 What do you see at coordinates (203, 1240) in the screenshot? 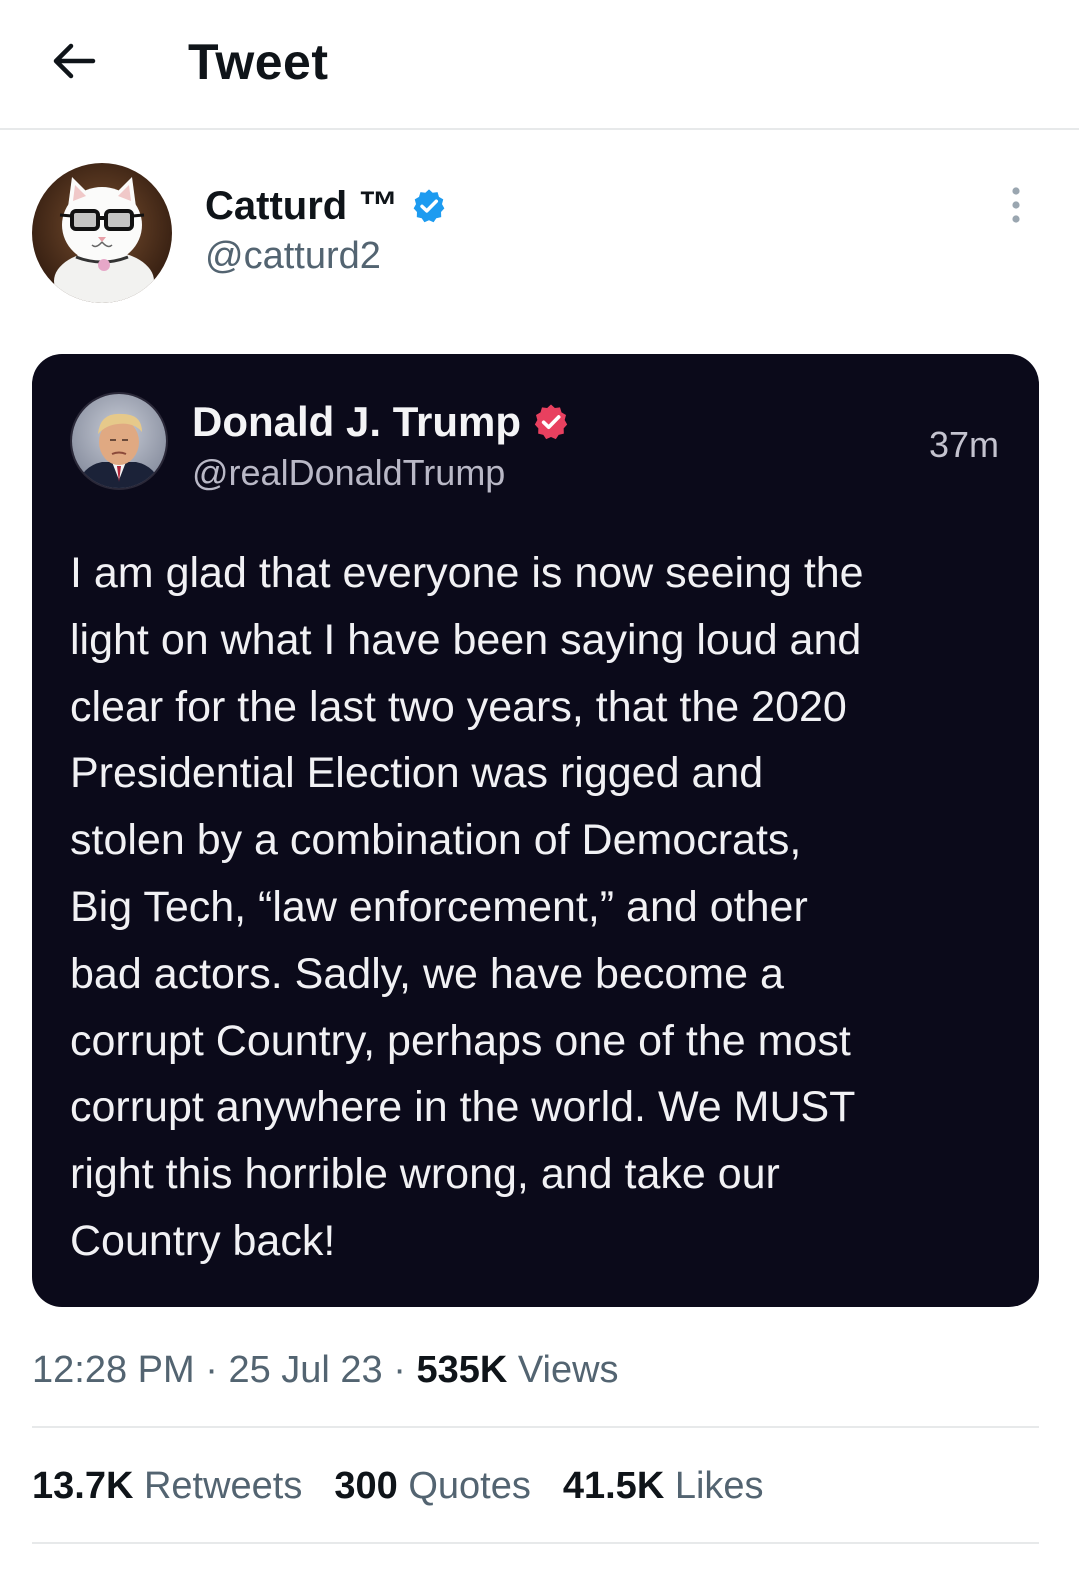
I see `embedded-post-line: Country back!` at bounding box center [203, 1240].